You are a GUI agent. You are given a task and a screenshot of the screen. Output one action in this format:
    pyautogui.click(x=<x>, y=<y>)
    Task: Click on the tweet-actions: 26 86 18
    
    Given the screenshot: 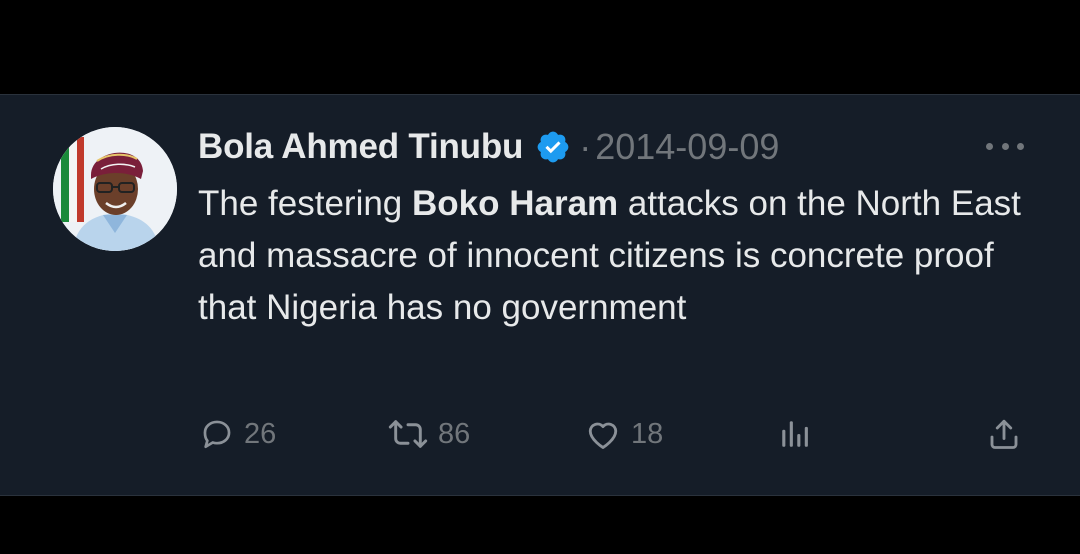 What is the action you would take?
    pyautogui.click(x=613, y=434)
    